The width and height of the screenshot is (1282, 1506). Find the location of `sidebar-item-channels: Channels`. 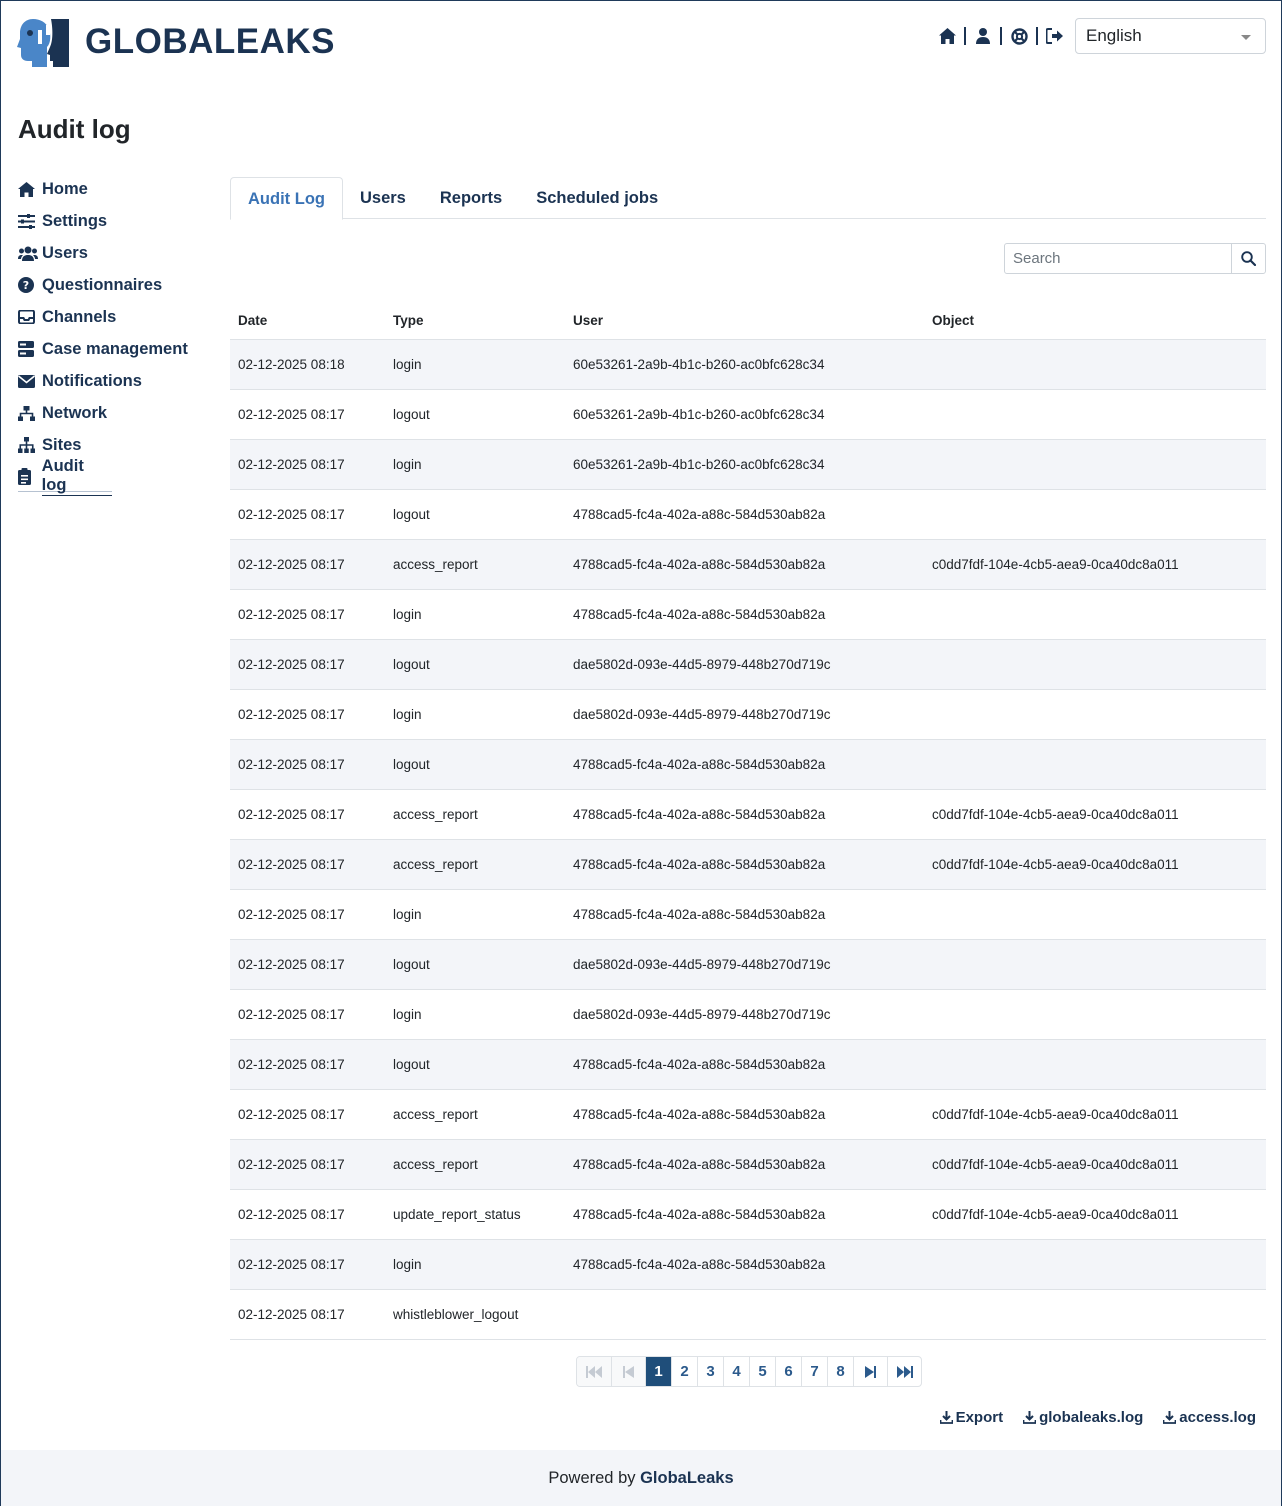

sidebar-item-channels: Channels is located at coordinates (118, 317).